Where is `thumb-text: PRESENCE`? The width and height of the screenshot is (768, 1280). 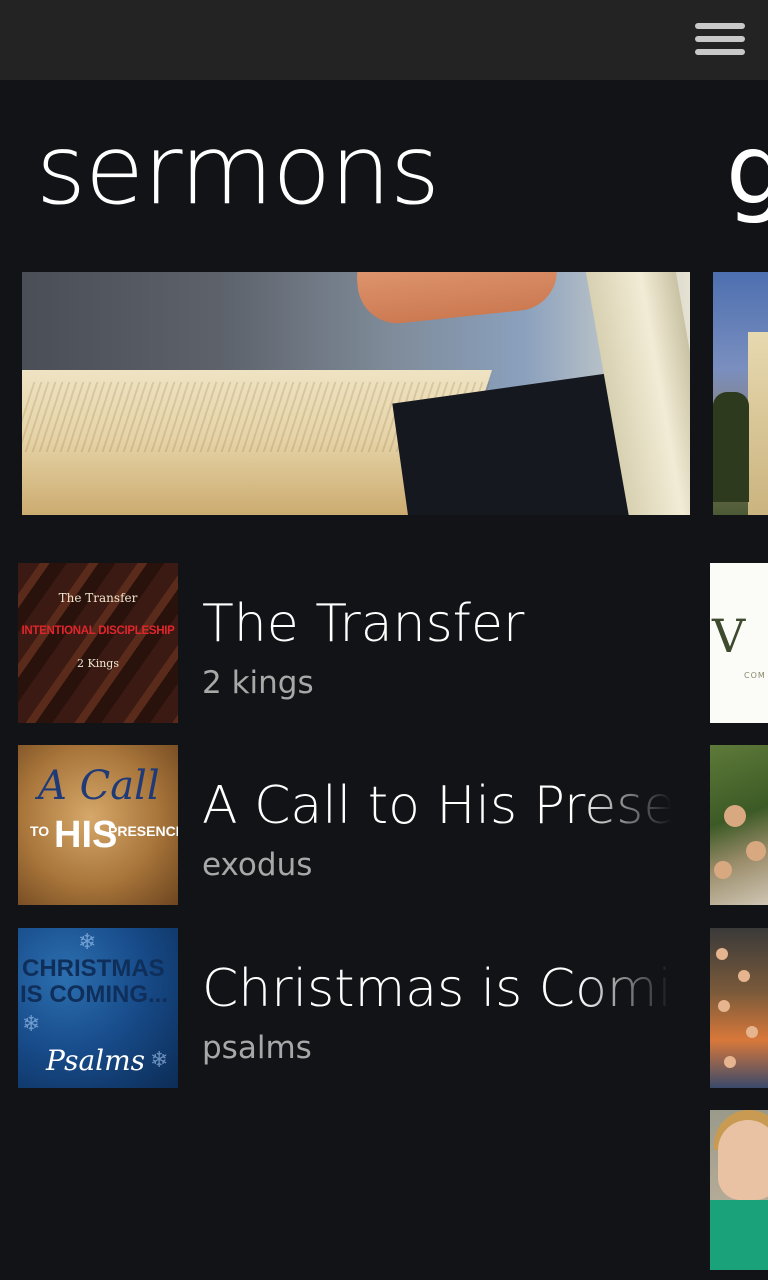
thumb-text: PRESENCE is located at coordinates (143, 831).